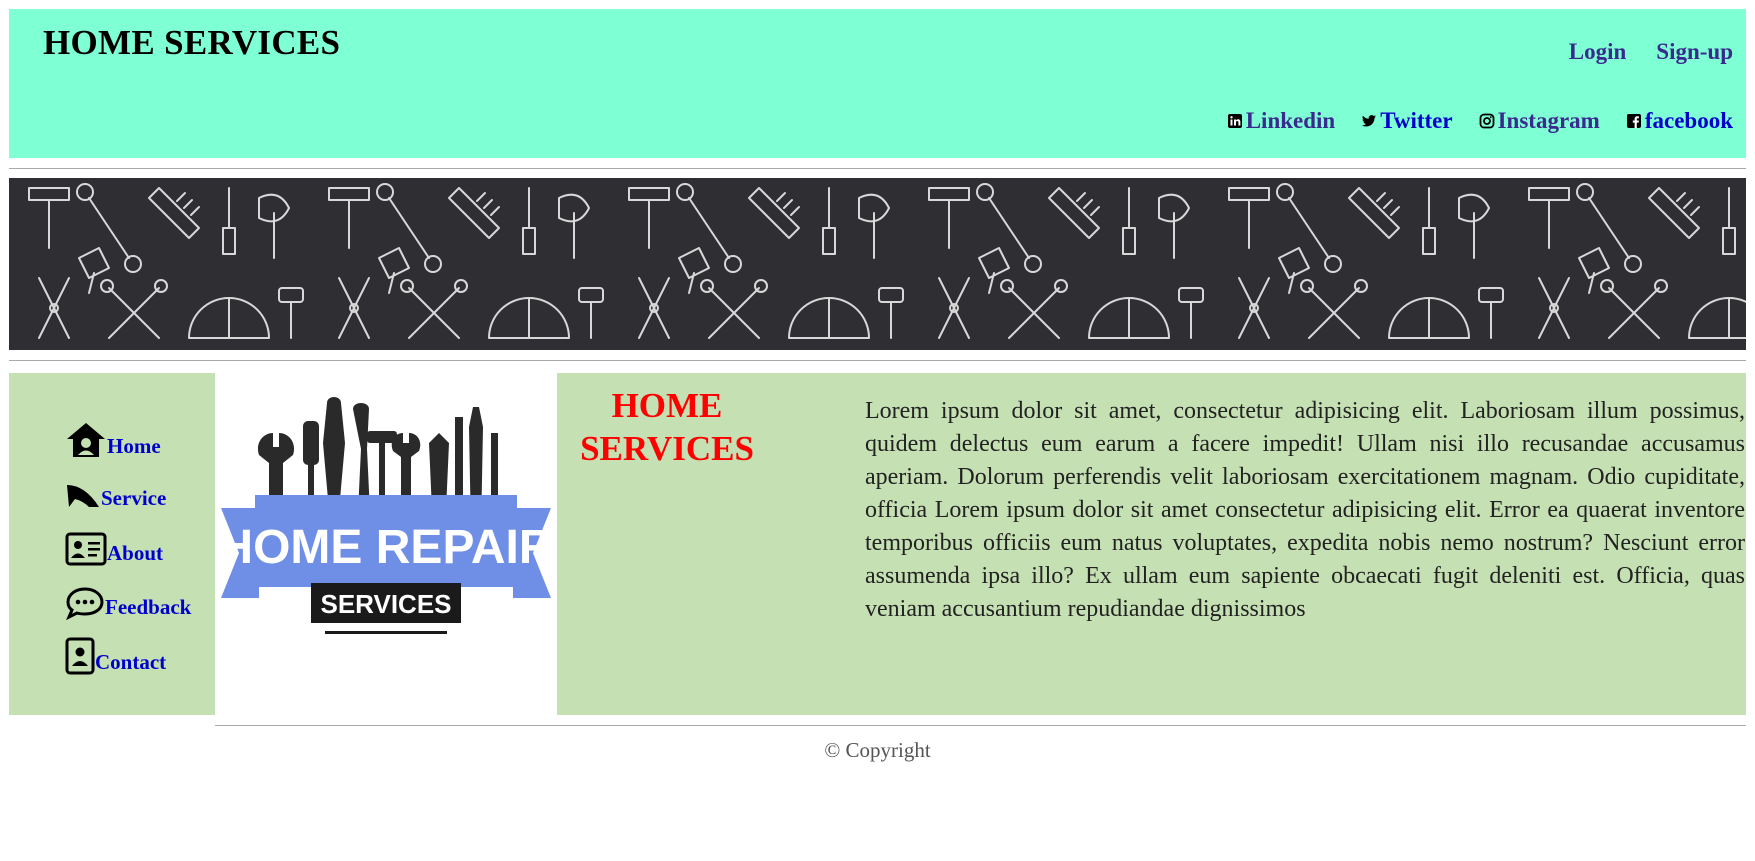 This screenshot has height=861, width=1755. Describe the element at coordinates (1369, 121) in the screenshot. I see `twitter-icon` at that location.